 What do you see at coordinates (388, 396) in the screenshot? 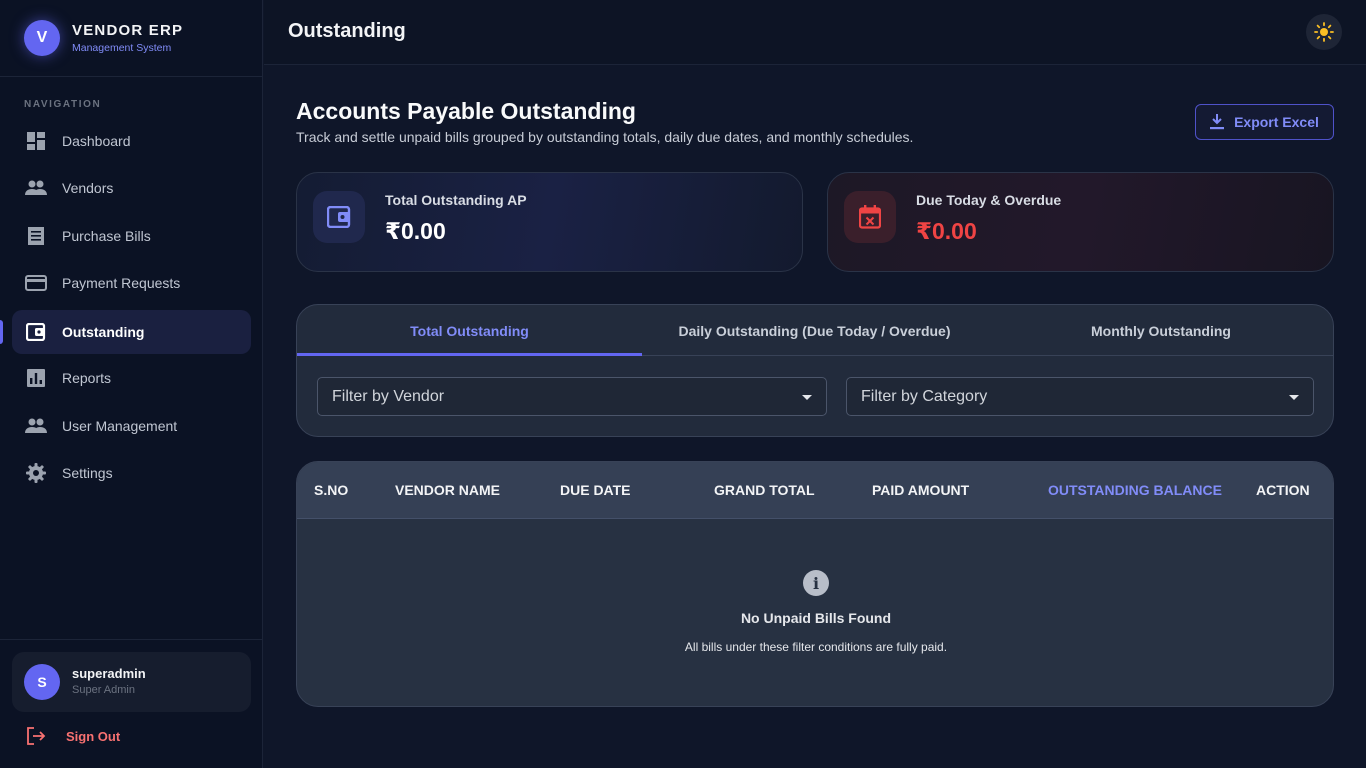
I see `vendor-filter-value: Filter by Vendor` at bounding box center [388, 396].